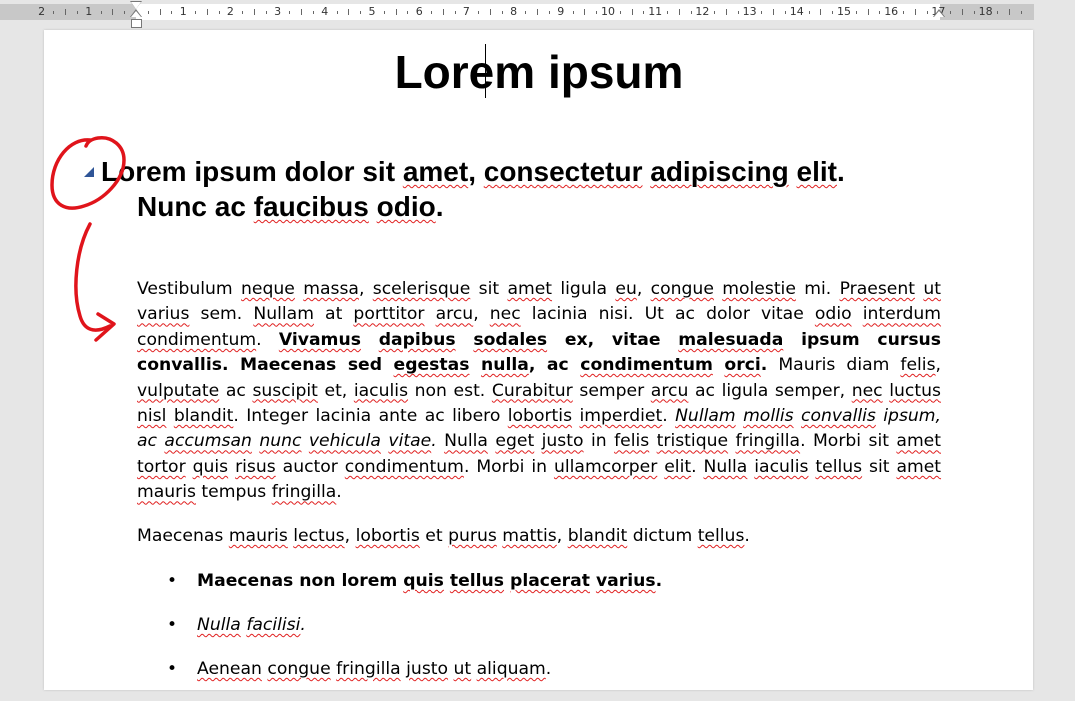 The width and height of the screenshot is (1075, 701). Describe the element at coordinates (561, 11) in the screenshot. I see `ruler-number: 9` at that location.